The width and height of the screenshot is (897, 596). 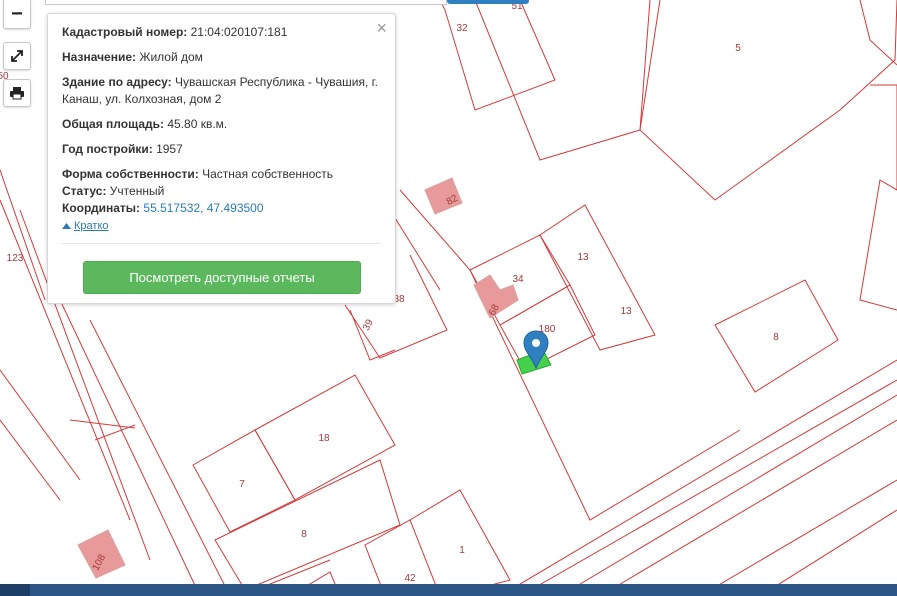 I want to click on cadastral-number-label: Кадастровый номер:, so click(x=125, y=32).